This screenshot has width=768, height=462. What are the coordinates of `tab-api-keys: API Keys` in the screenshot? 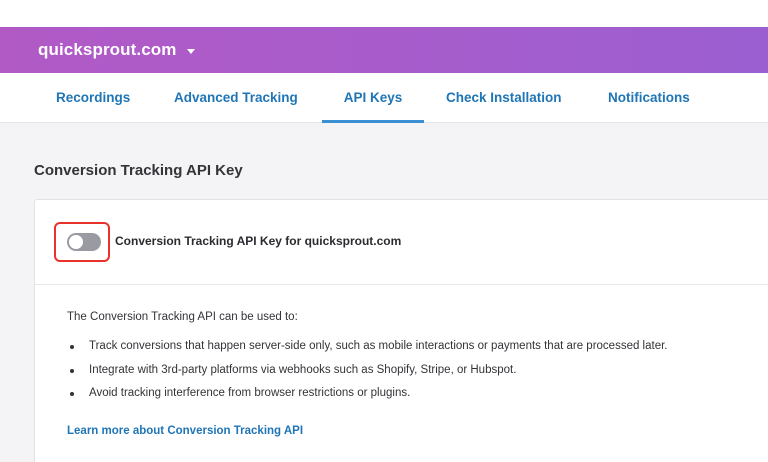 It's located at (373, 98).